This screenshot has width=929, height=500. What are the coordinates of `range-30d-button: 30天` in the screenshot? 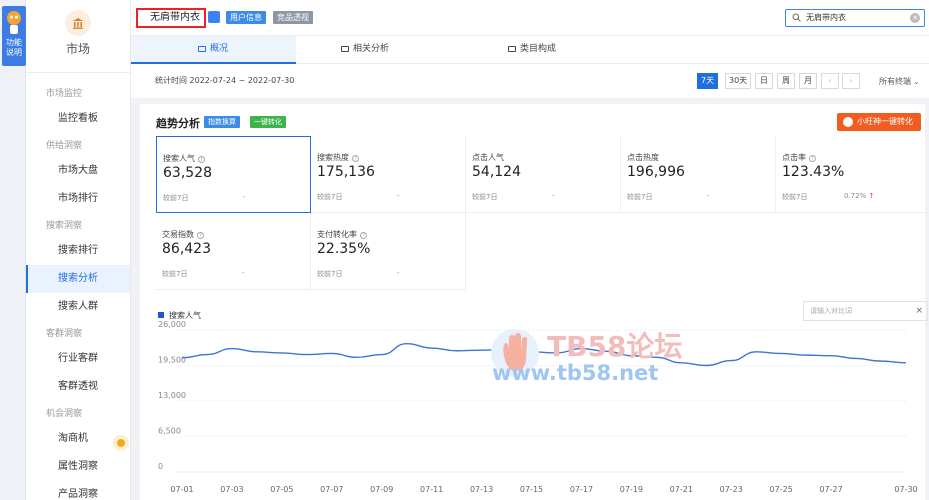 It's located at (738, 81).